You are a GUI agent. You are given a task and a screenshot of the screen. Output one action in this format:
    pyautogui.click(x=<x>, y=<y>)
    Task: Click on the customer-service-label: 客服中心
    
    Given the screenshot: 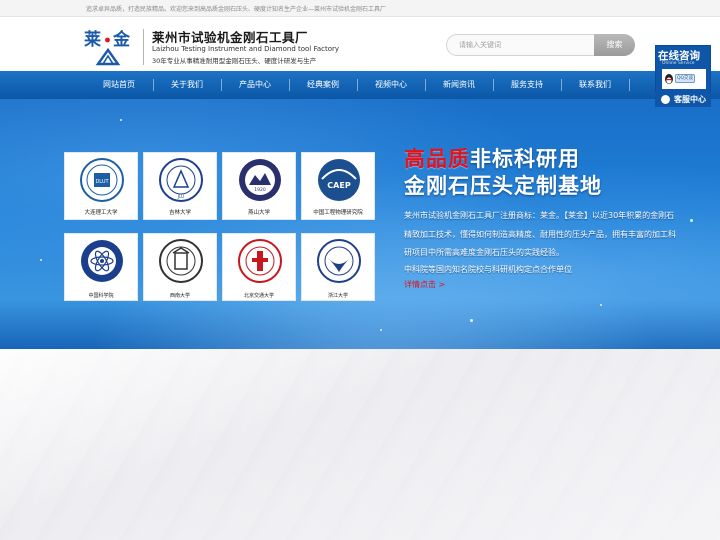 What is the action you would take?
    pyautogui.click(x=690, y=99)
    